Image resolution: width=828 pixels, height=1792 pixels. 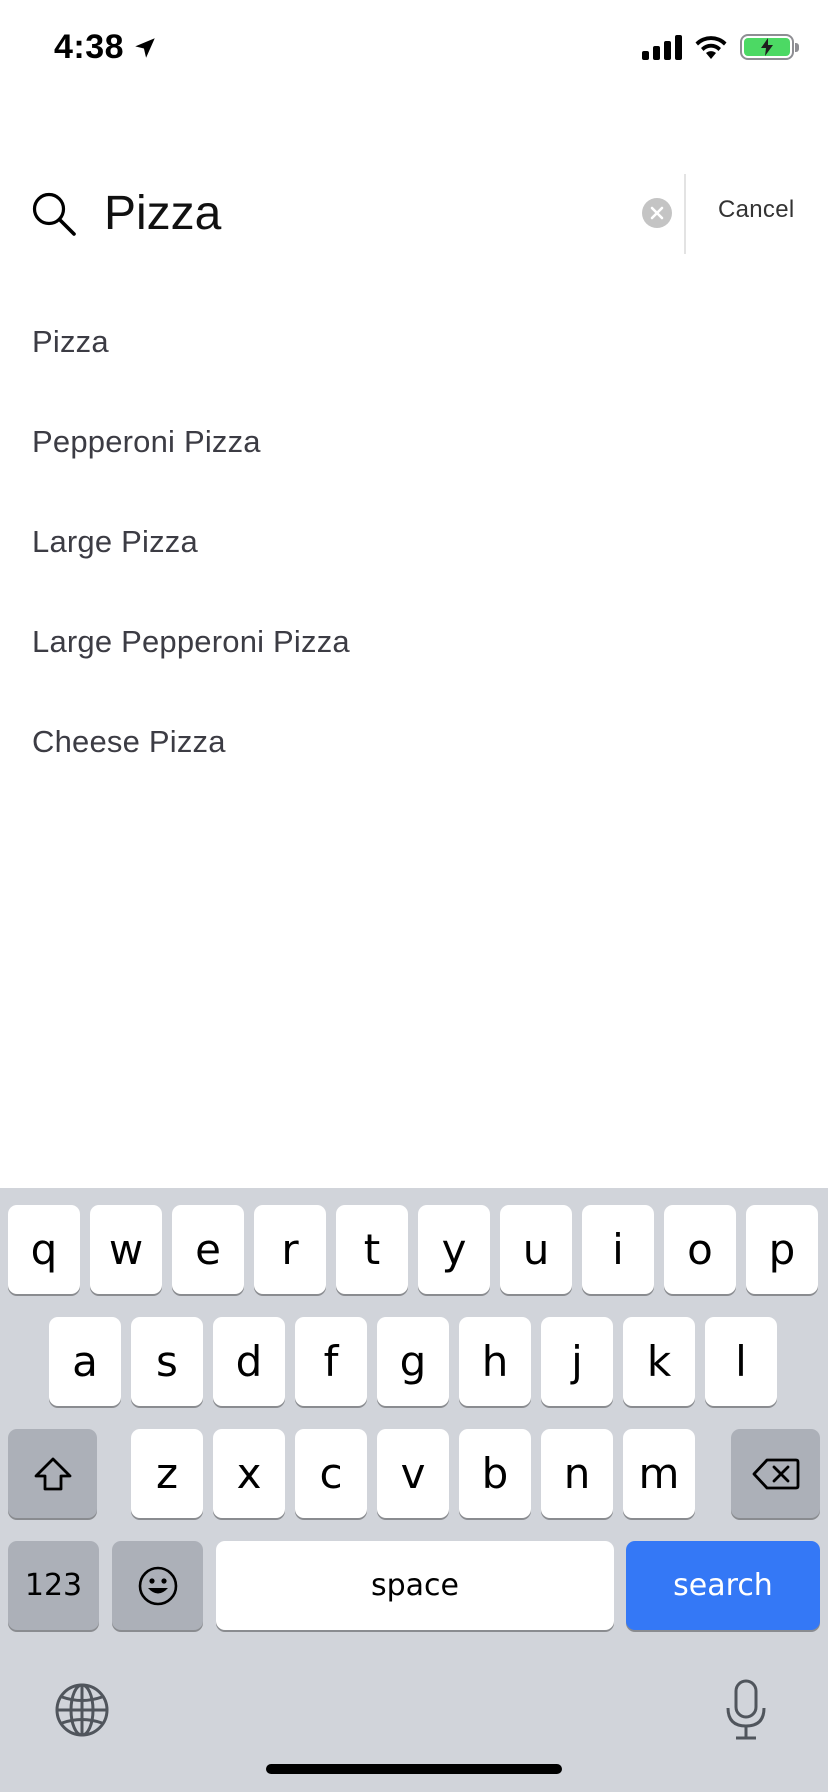 I want to click on key-w: w, so click(x=126, y=1249).